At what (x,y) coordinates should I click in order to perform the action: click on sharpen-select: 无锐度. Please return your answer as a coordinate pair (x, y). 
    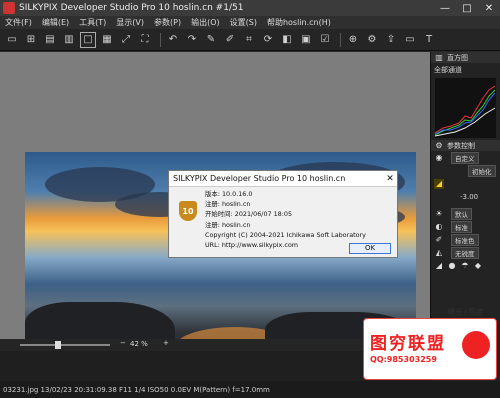
    Looking at the image, I should click on (465, 252).